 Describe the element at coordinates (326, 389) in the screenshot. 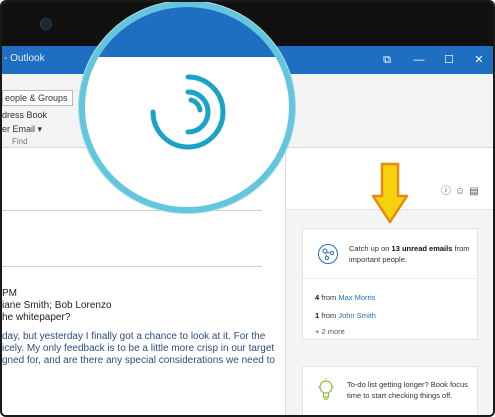

I see `lightbulb-icon` at that location.